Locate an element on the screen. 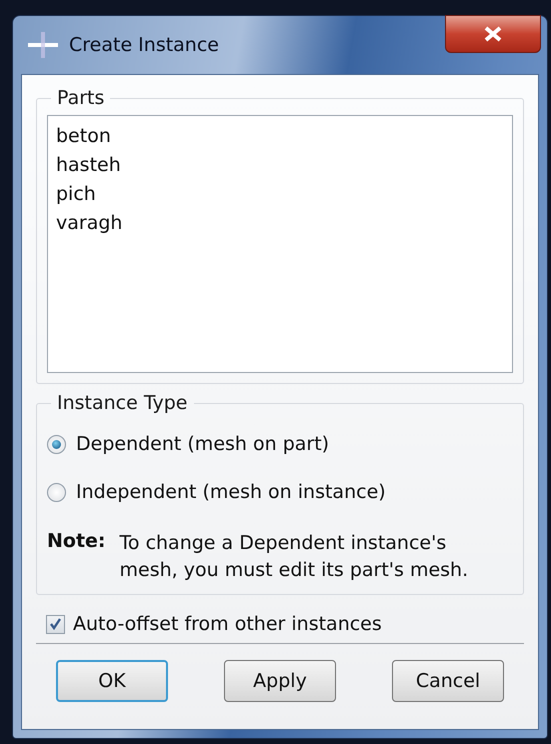 The image size is (551, 744). list-item: pich is located at coordinates (280, 194).